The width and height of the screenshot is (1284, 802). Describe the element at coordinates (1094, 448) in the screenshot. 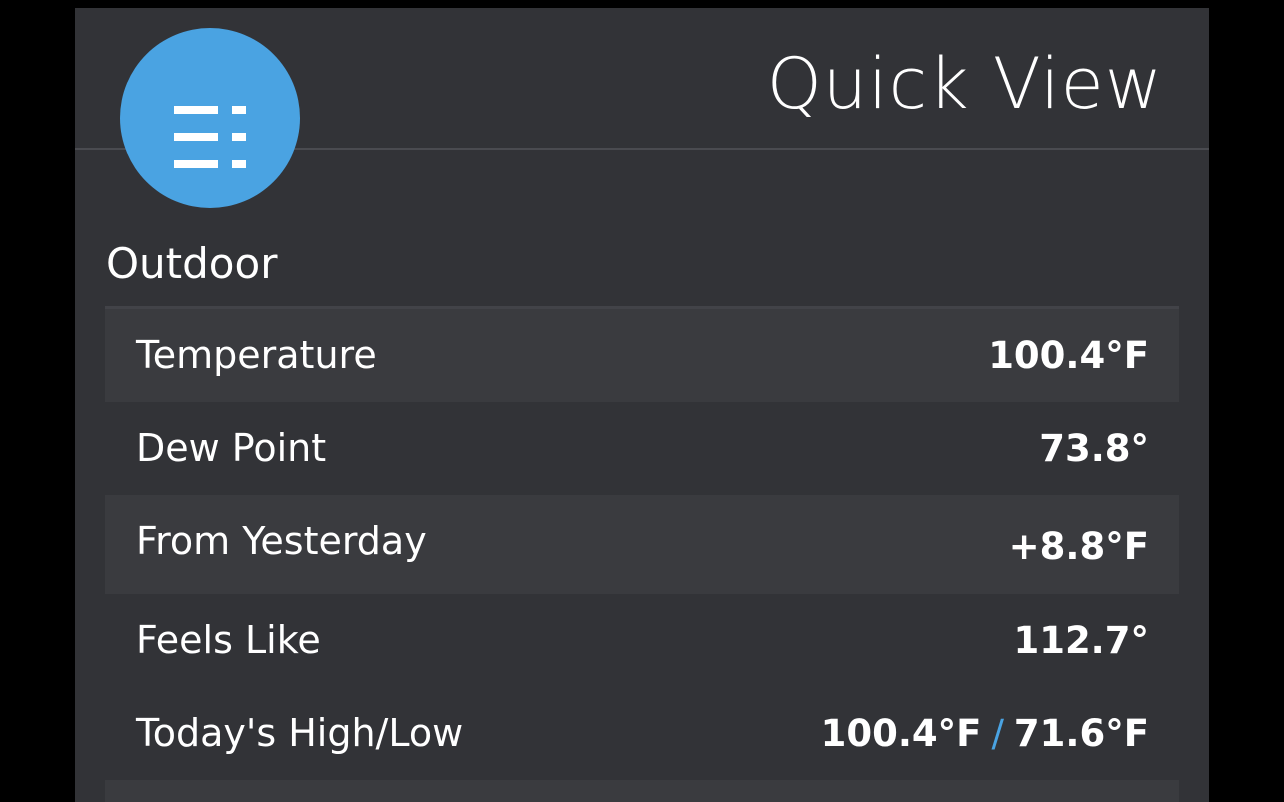

I see `row-value: 73.8°` at that location.